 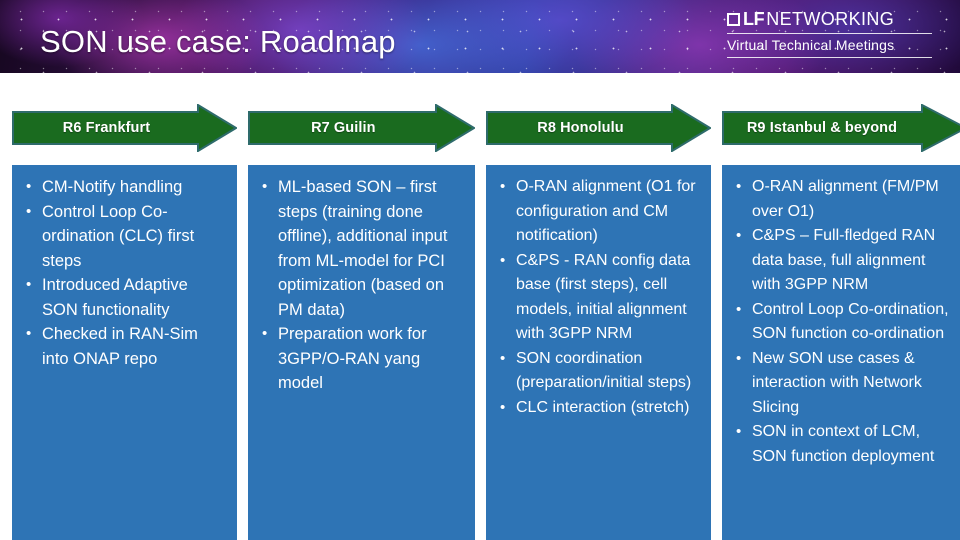 I want to click on list-item: CLC interaction (stretch), so click(x=600, y=408).